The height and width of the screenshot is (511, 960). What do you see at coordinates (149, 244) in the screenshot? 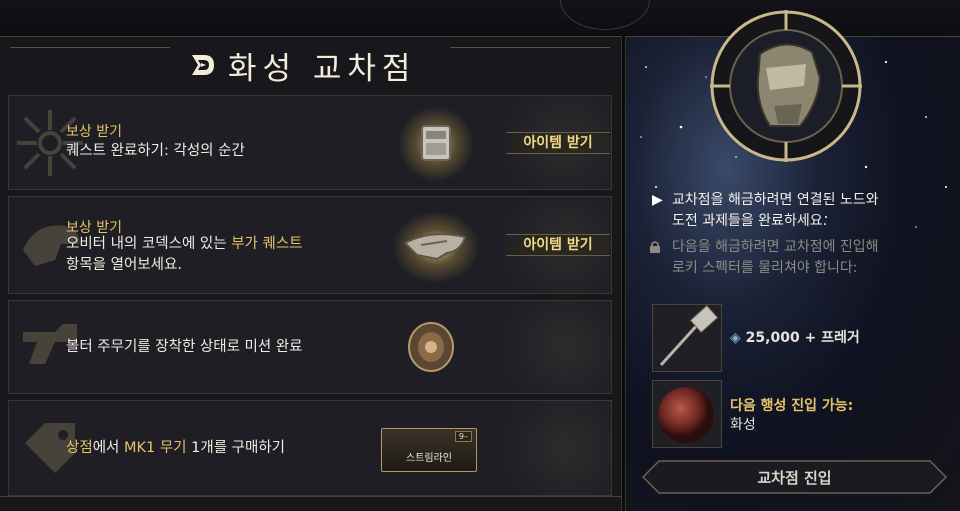
I see `task-description-text: 오비터 내의 코덱스에 있는` at bounding box center [149, 244].